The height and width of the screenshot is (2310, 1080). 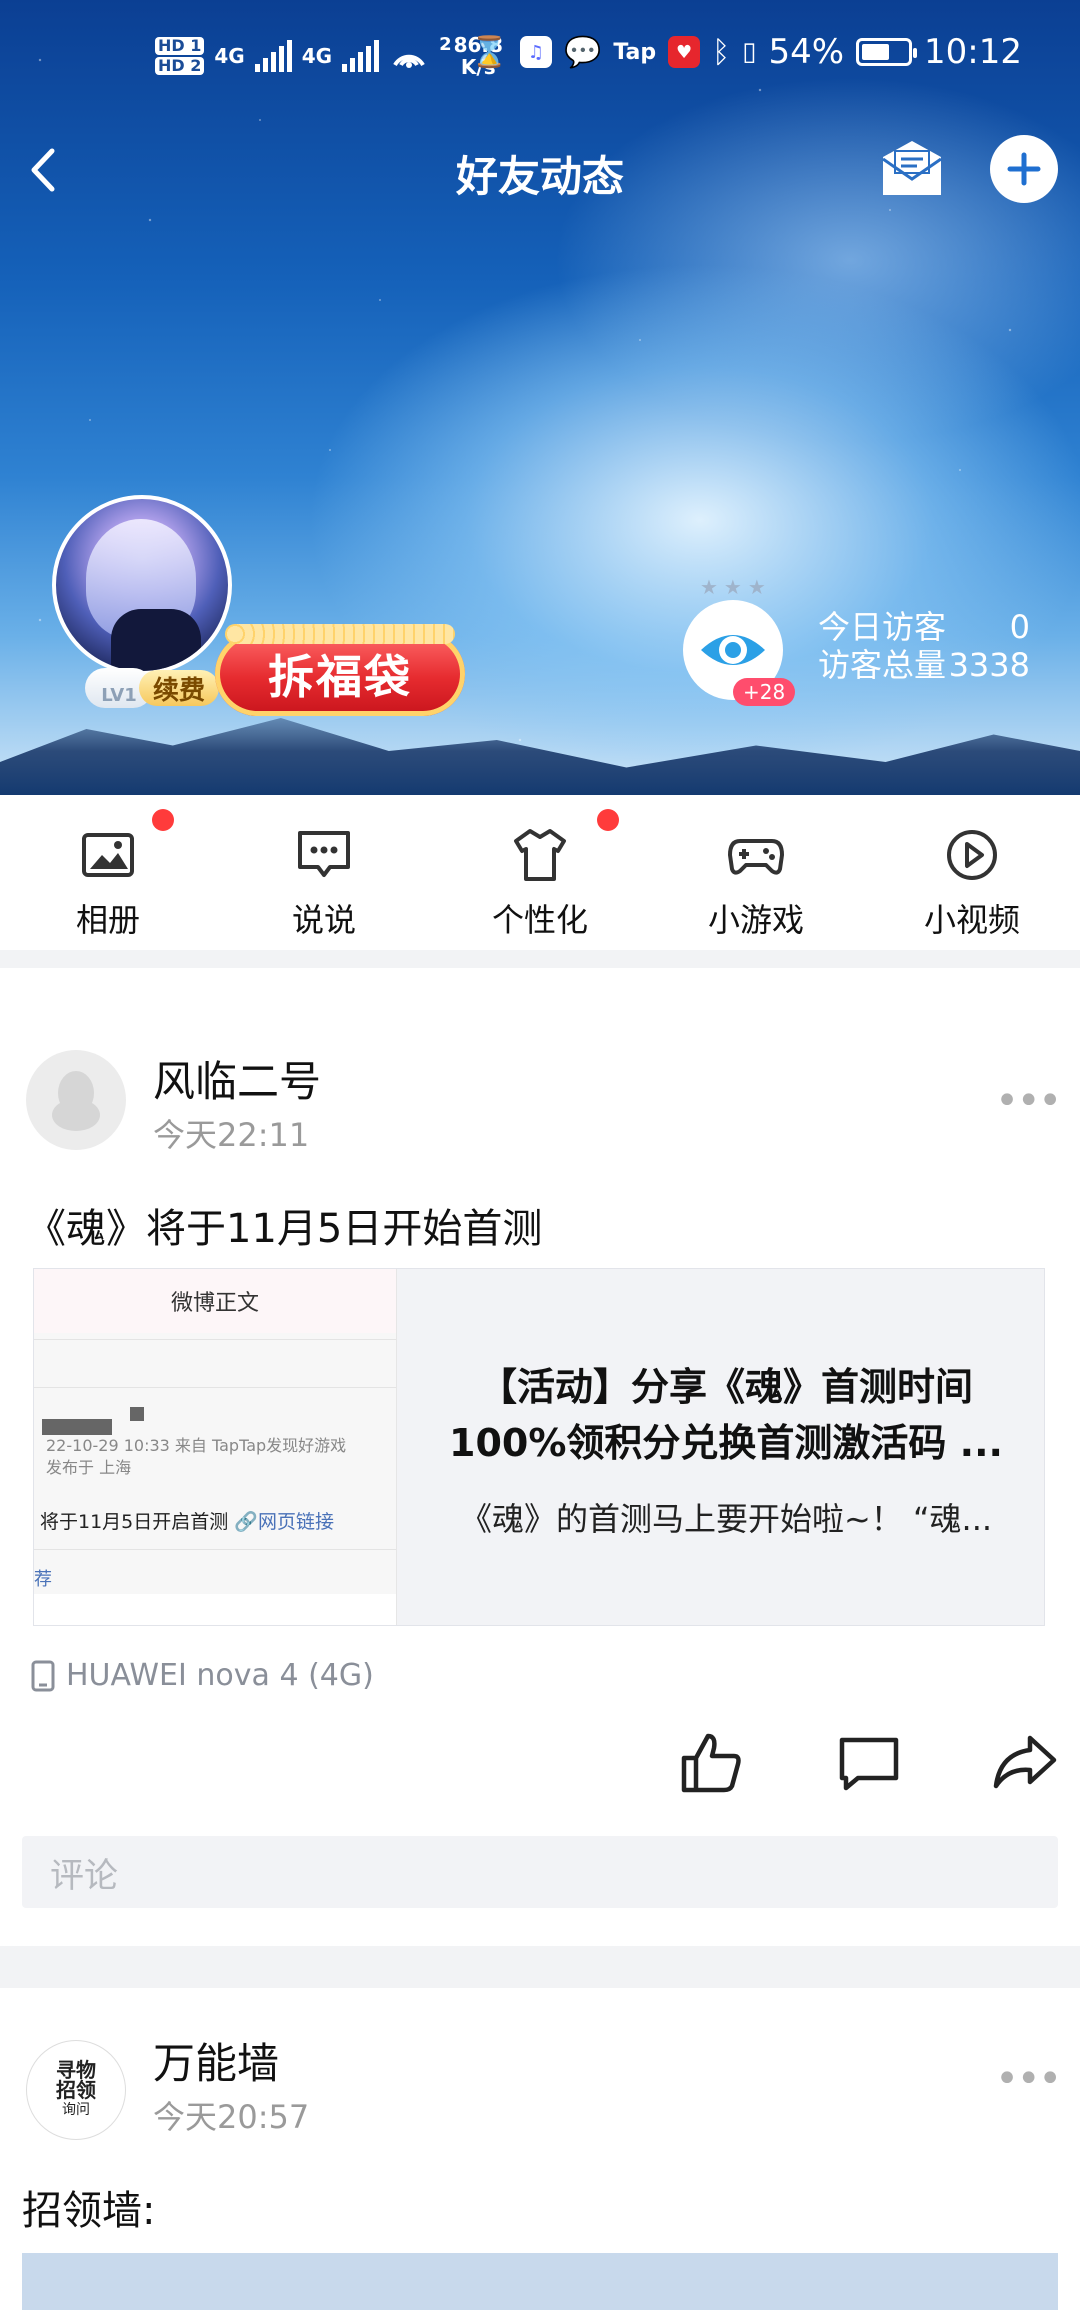 I want to click on eye-icon, so click(x=733, y=650).